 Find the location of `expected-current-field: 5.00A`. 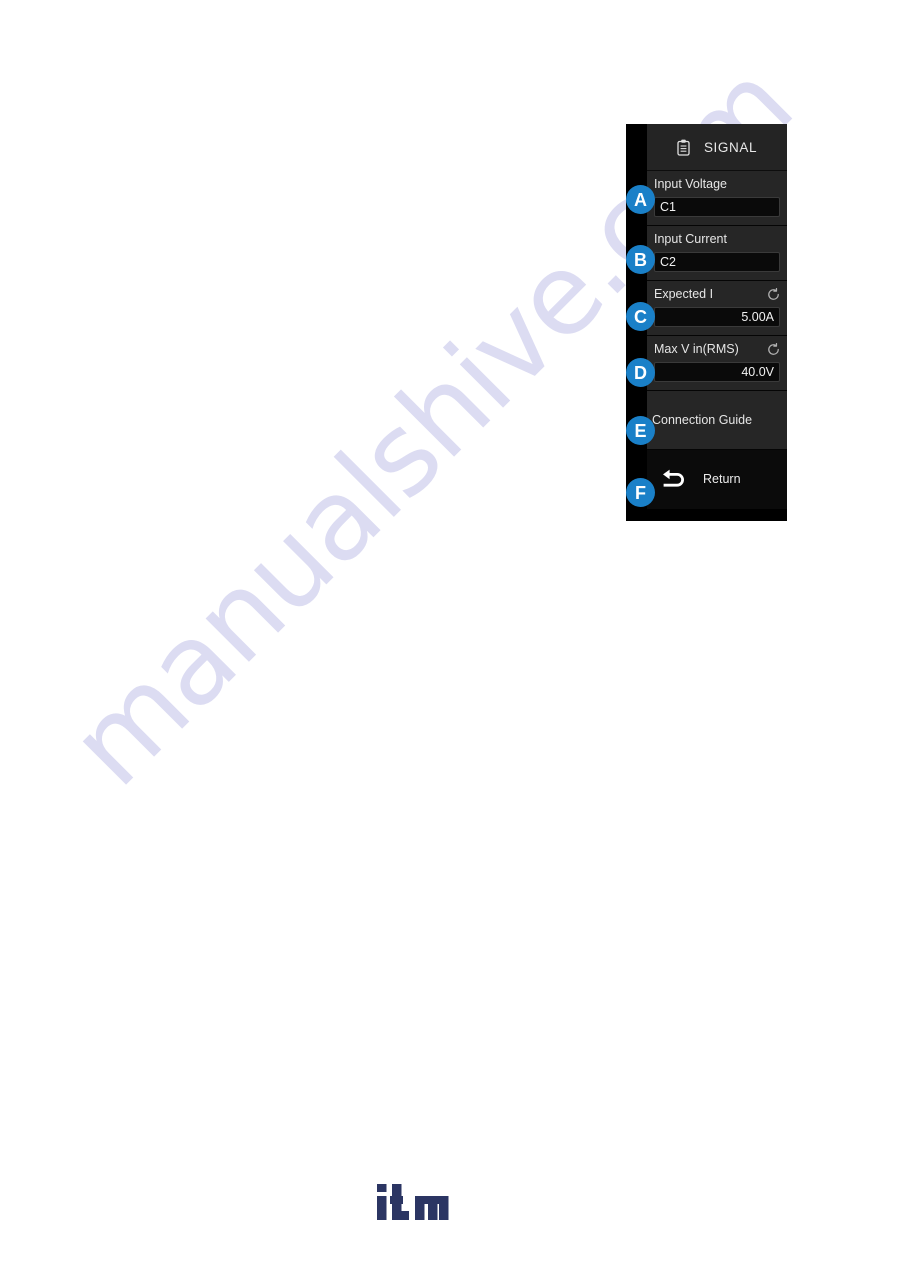

expected-current-field: 5.00A is located at coordinates (717, 317).